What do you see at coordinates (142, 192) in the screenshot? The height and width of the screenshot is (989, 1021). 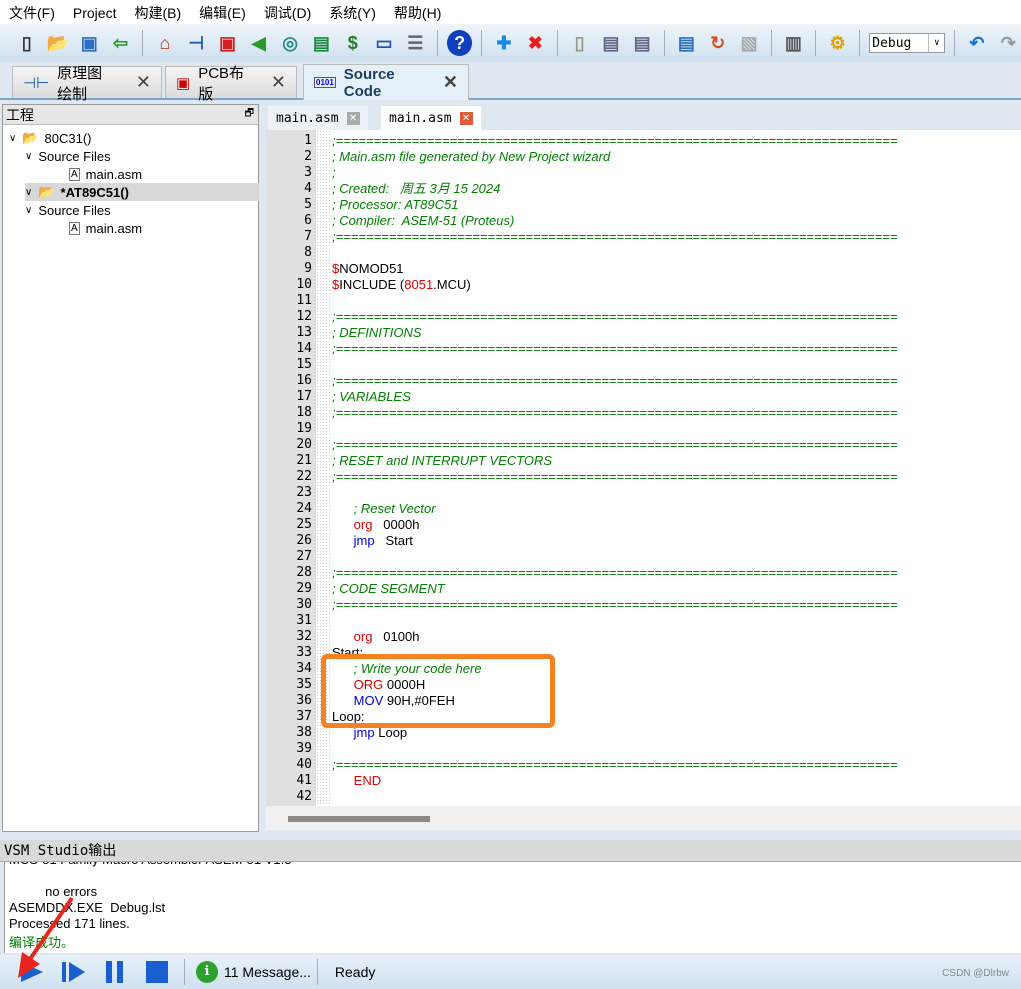 I see `tree-item: ∨ 📂 *AT89C51()` at bounding box center [142, 192].